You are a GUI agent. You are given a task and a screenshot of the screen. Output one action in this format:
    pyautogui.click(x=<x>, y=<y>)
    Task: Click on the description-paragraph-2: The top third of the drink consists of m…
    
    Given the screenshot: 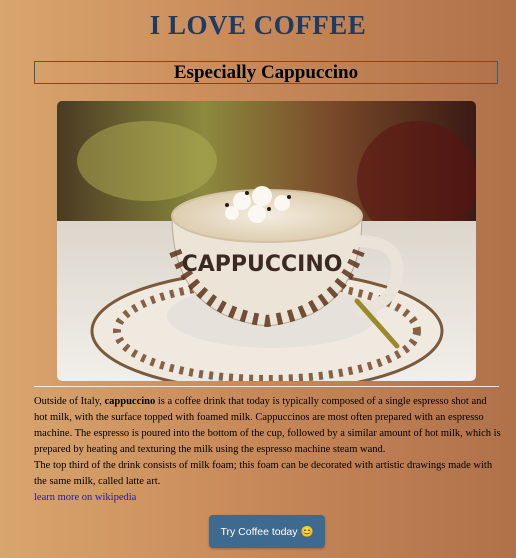 What is the action you would take?
    pyautogui.click(x=263, y=473)
    